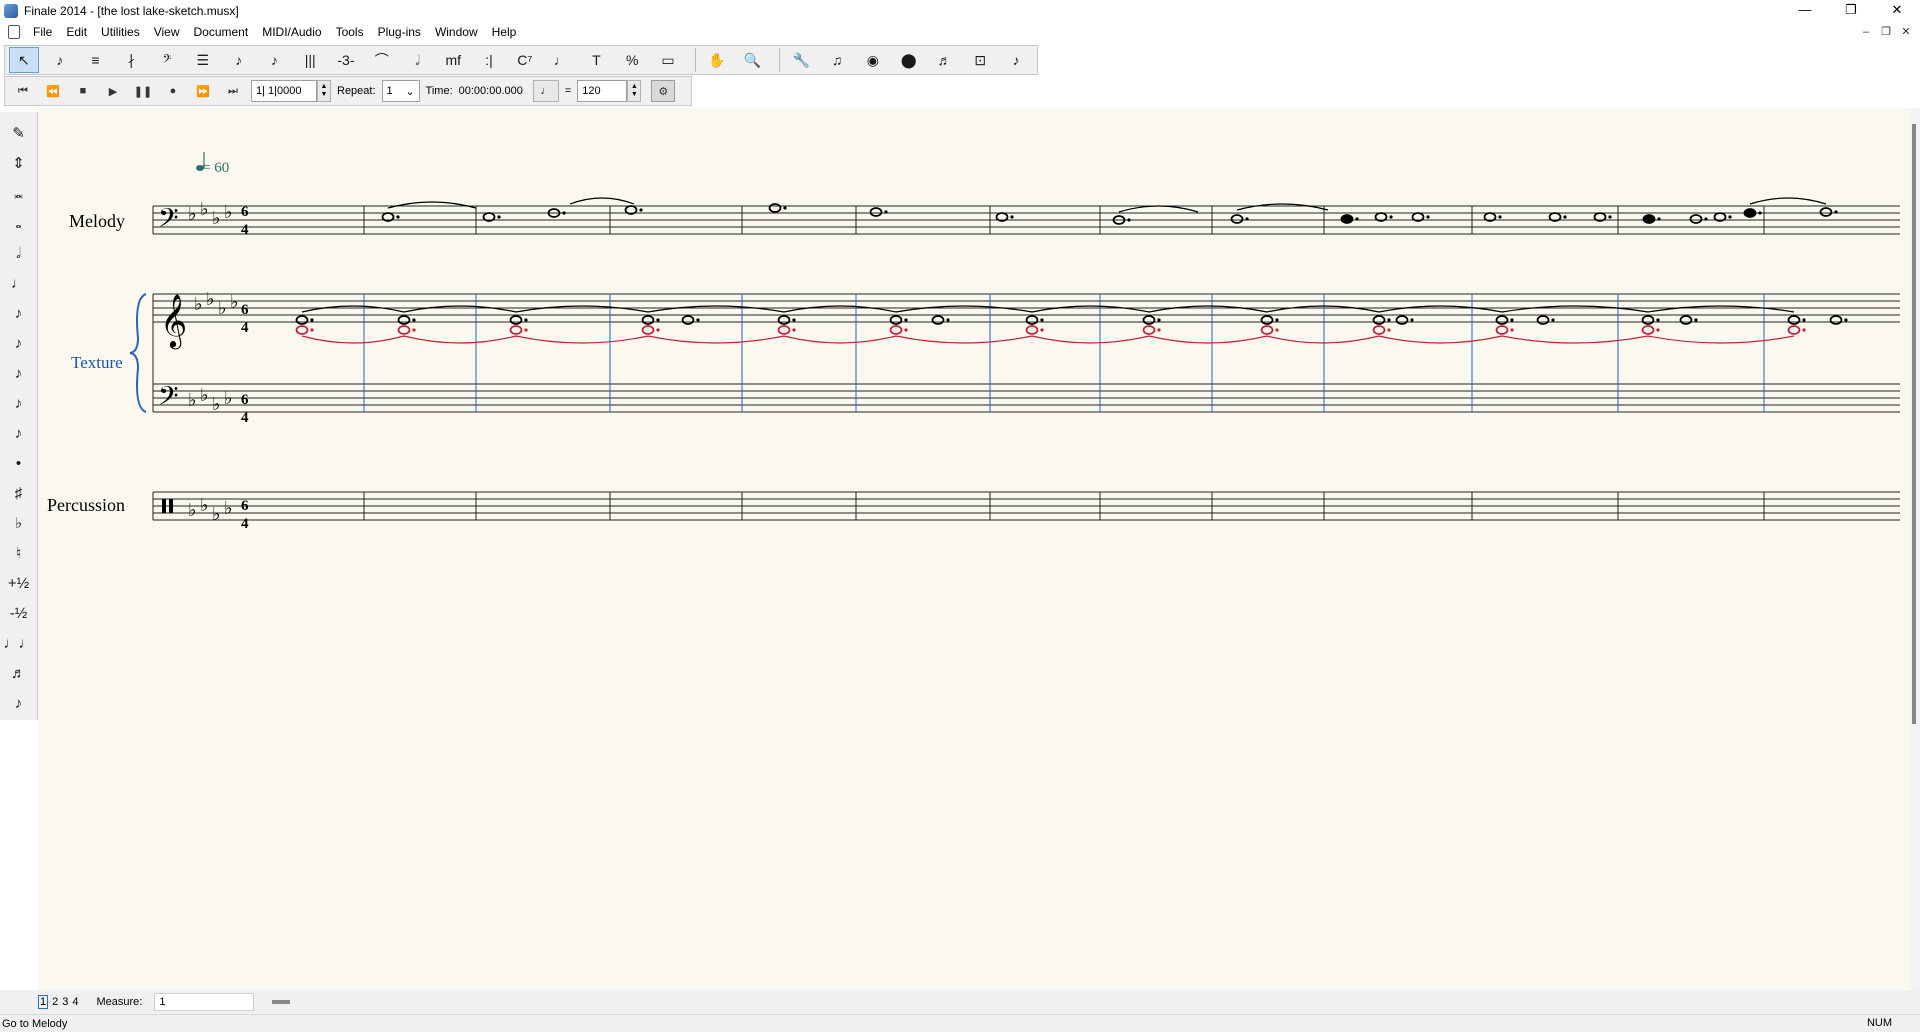 The height and width of the screenshot is (1032, 1920). I want to click on measure-input: 1, so click(204, 1002).